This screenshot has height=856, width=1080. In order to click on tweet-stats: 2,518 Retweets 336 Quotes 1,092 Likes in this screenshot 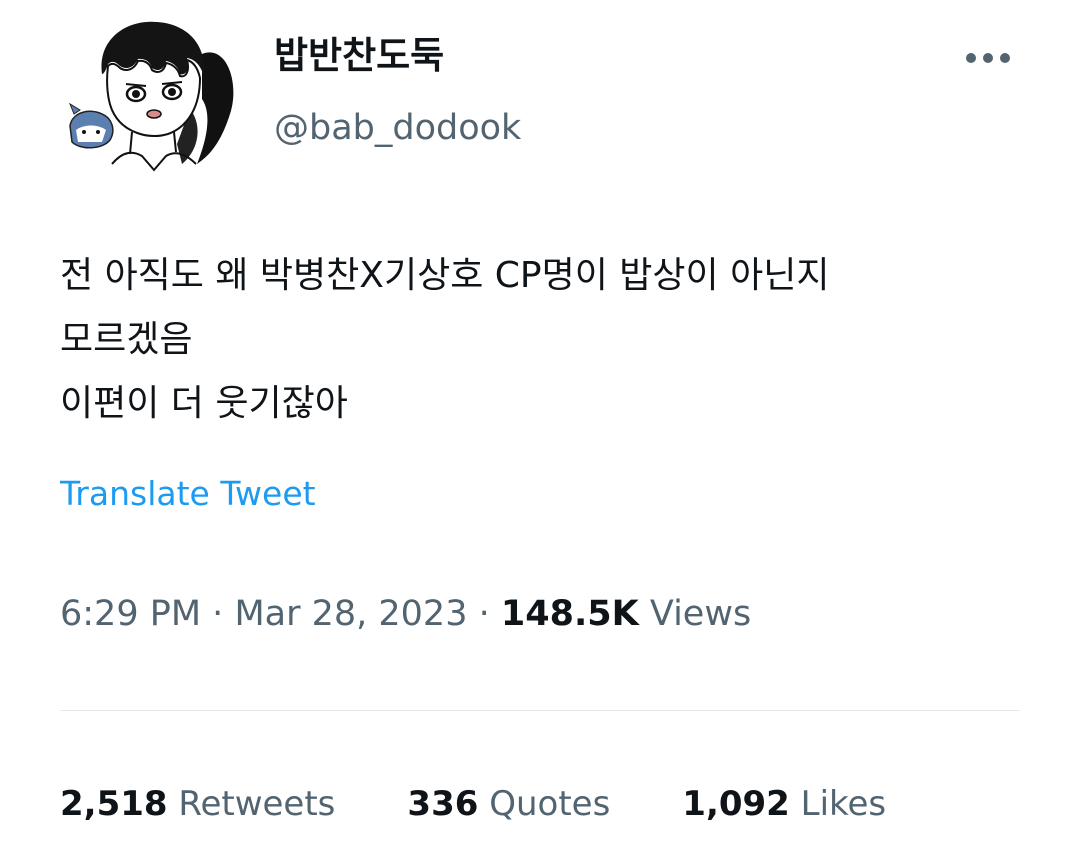, I will do `click(473, 804)`.